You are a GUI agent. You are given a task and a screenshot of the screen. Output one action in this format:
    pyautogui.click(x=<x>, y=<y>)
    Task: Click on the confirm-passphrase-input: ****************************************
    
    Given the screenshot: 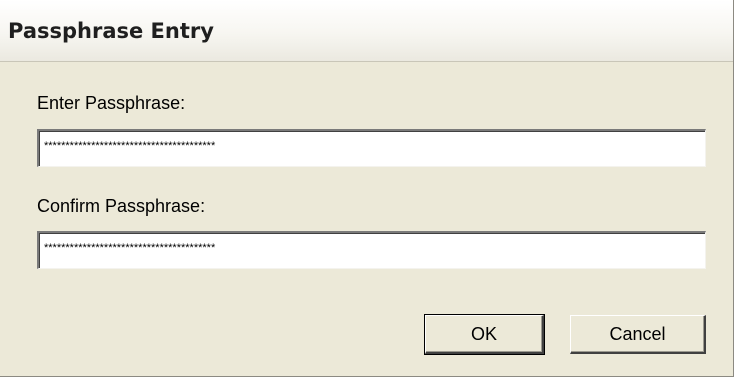 What is the action you would take?
    pyautogui.click(x=371, y=250)
    